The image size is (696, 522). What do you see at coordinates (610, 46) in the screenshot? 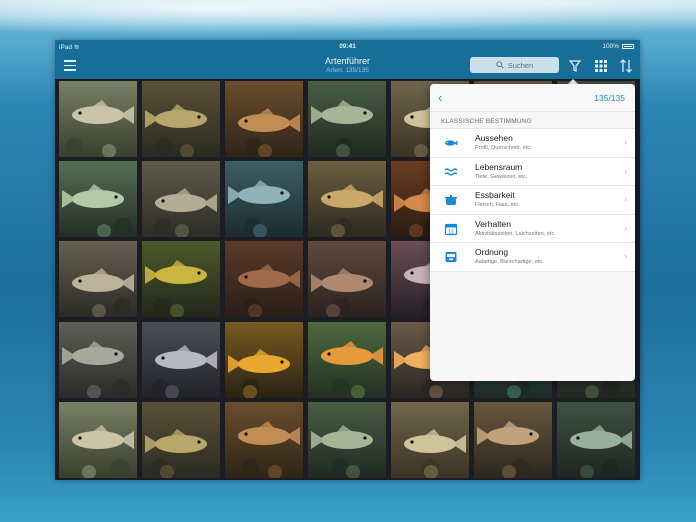
I see `battery-percent: 100%` at bounding box center [610, 46].